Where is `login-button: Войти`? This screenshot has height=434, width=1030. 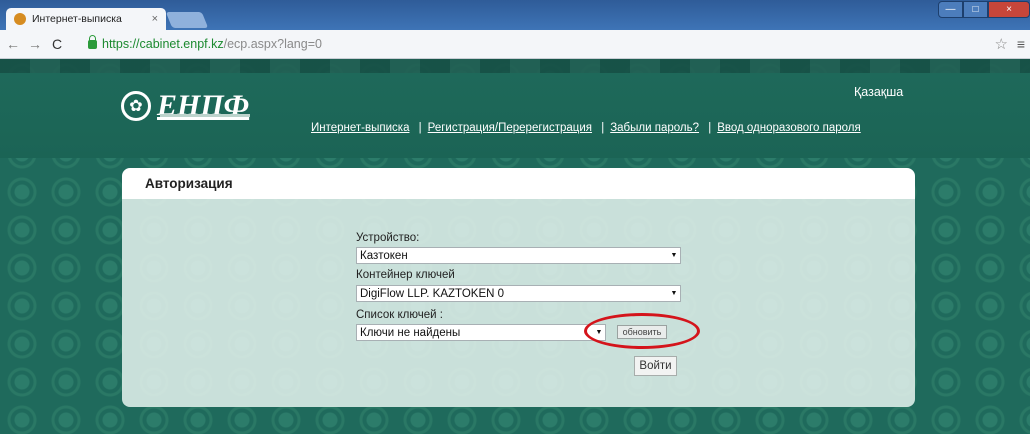 login-button: Войти is located at coordinates (655, 366).